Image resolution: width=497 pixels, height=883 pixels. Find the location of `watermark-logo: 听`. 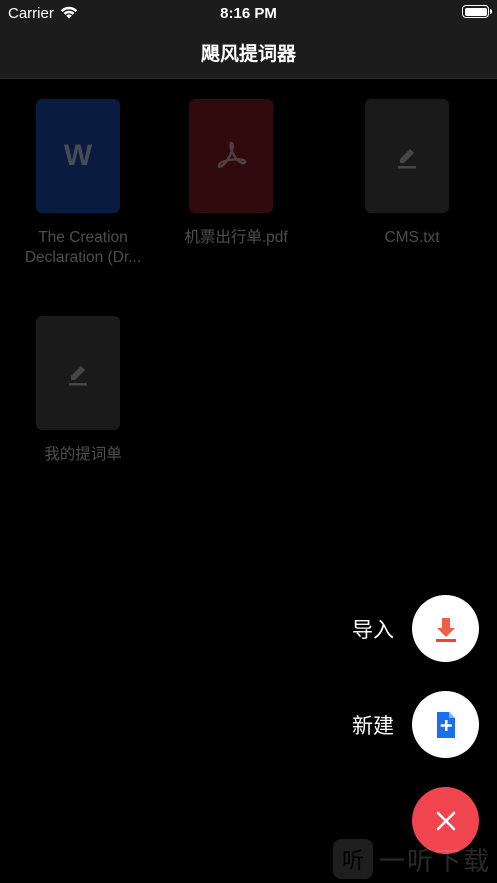

watermark-logo: 听 is located at coordinates (352, 859).